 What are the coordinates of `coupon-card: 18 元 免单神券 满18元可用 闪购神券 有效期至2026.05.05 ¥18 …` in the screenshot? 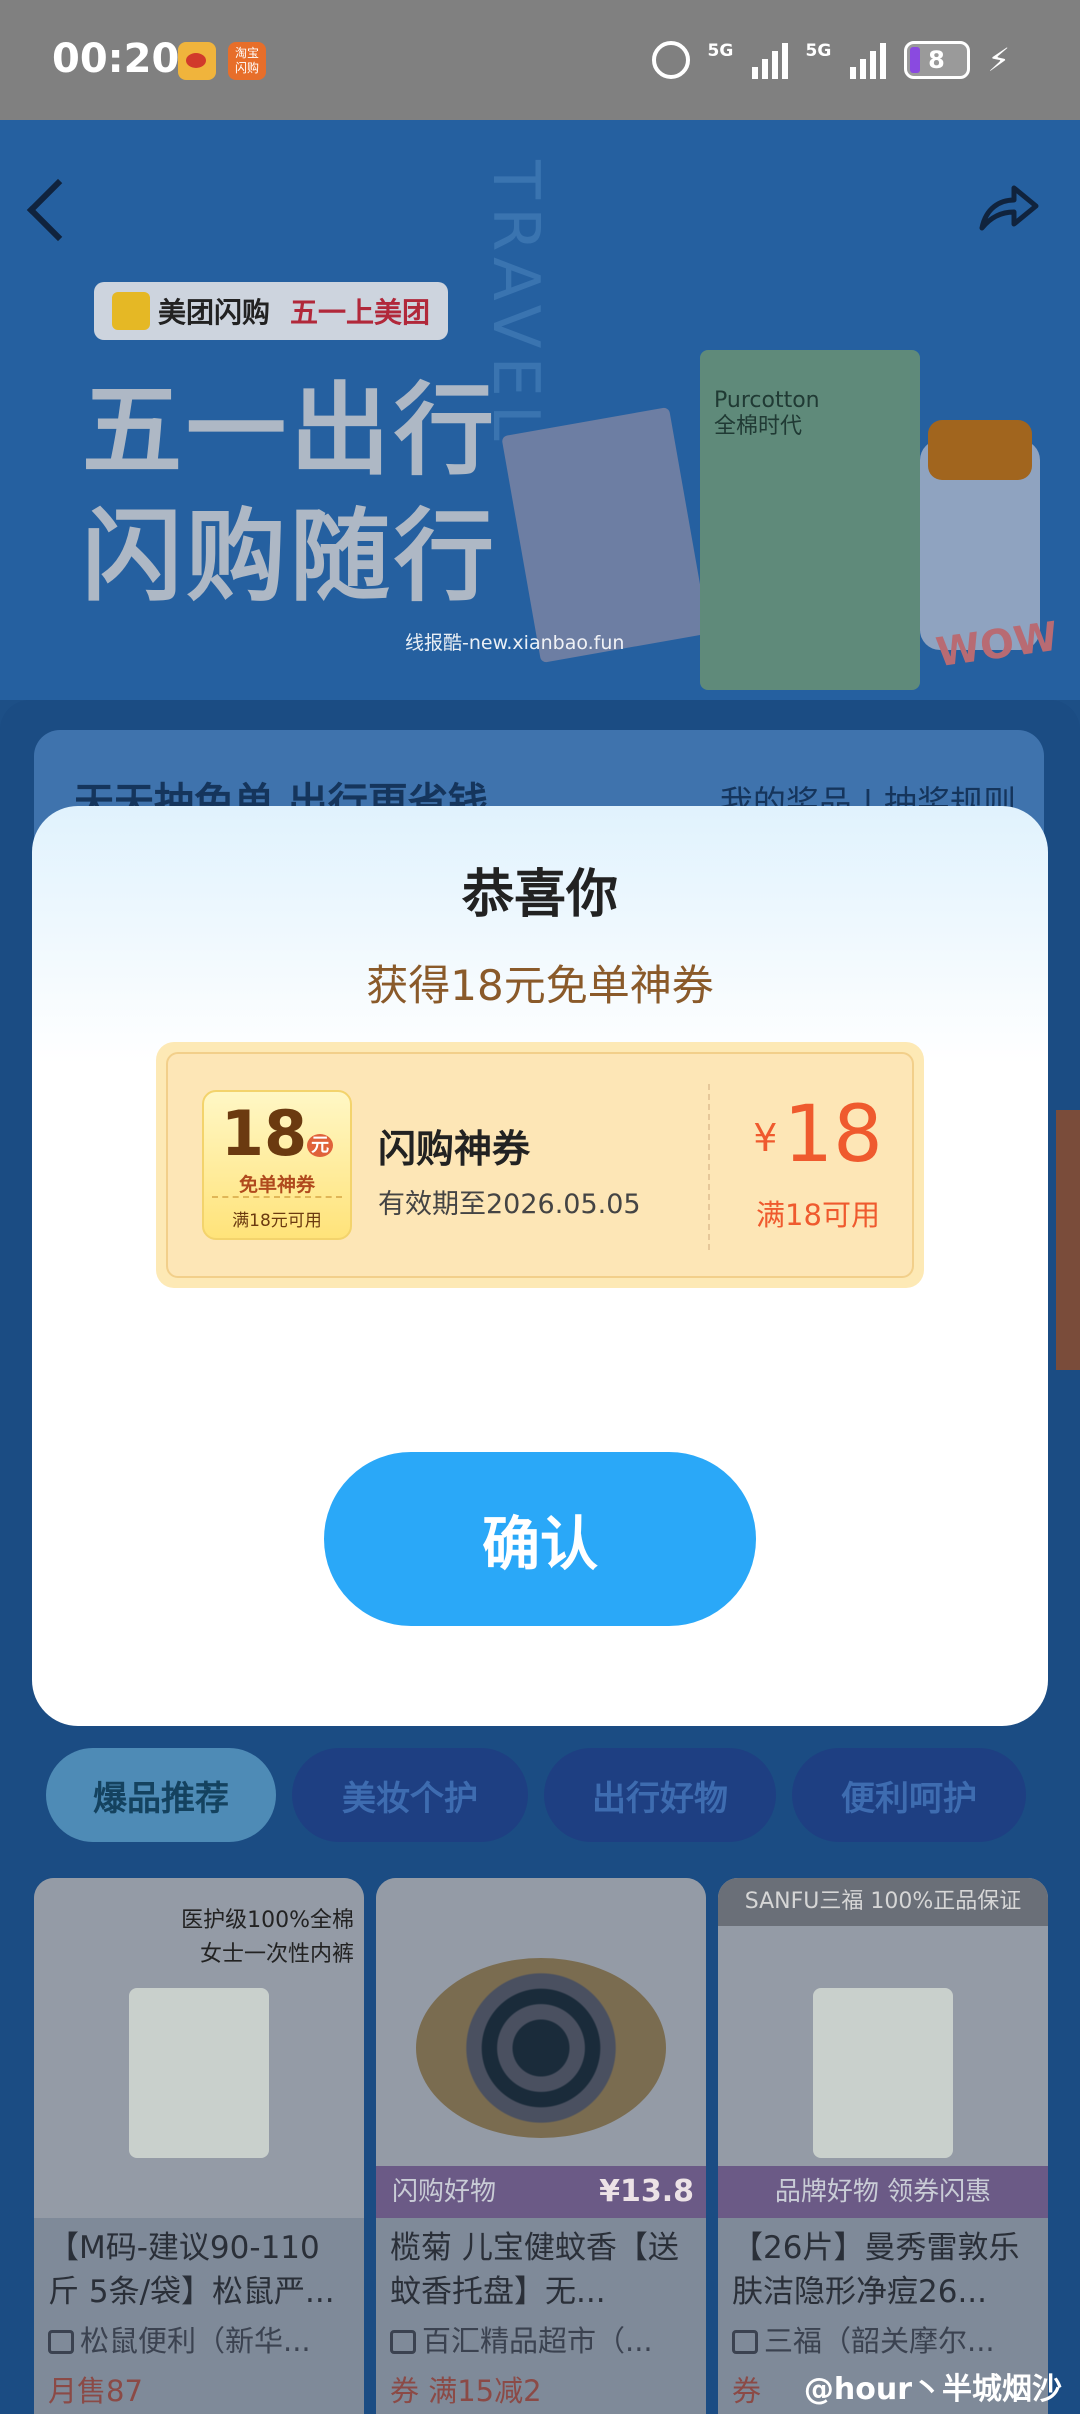 It's located at (540, 1165).